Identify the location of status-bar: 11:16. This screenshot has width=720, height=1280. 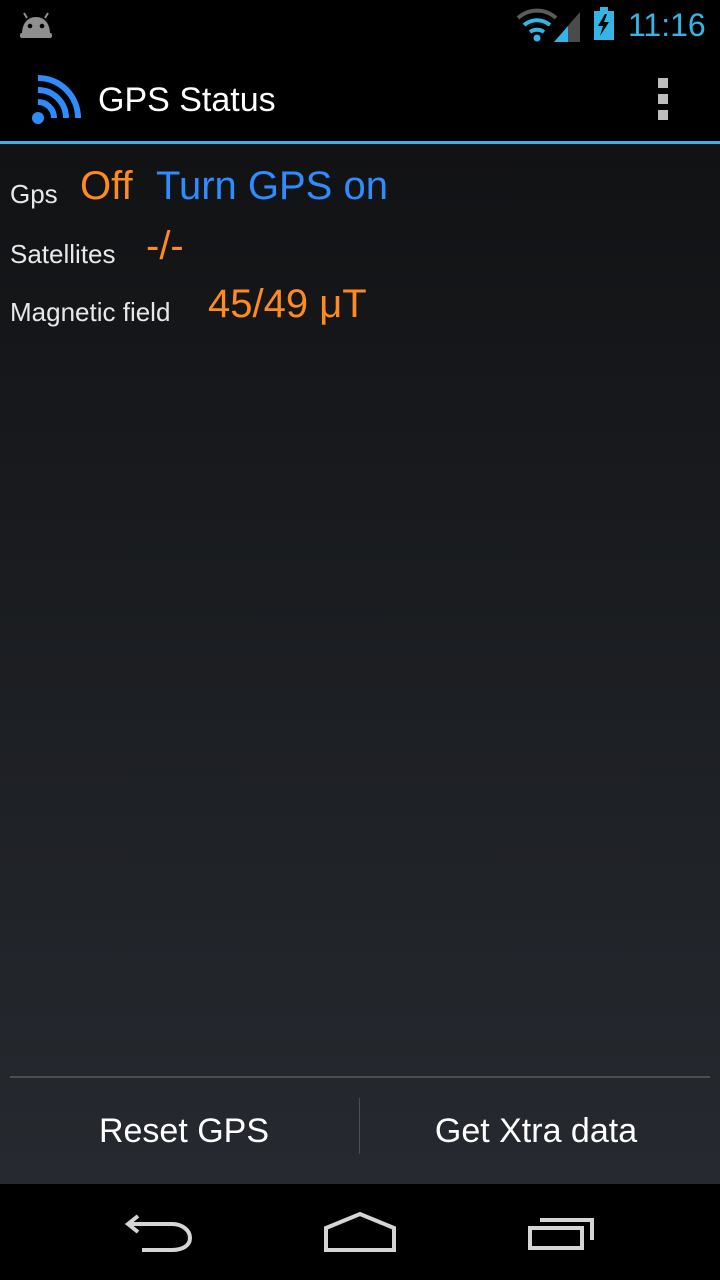
(360, 25).